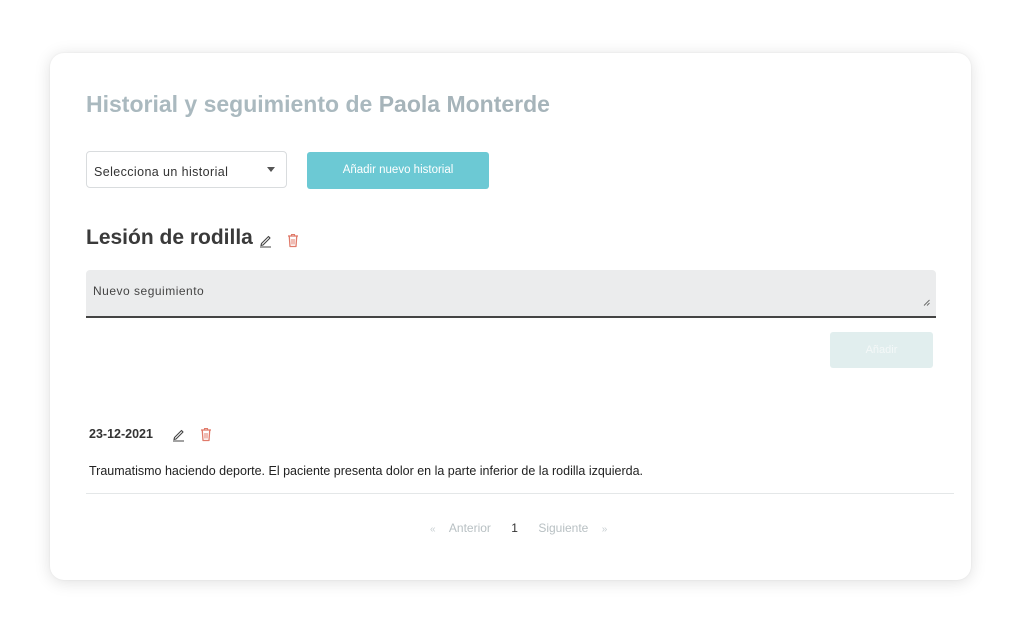 This screenshot has width=1024, height=630. I want to click on add-followup-button: Añadir, so click(881, 350).